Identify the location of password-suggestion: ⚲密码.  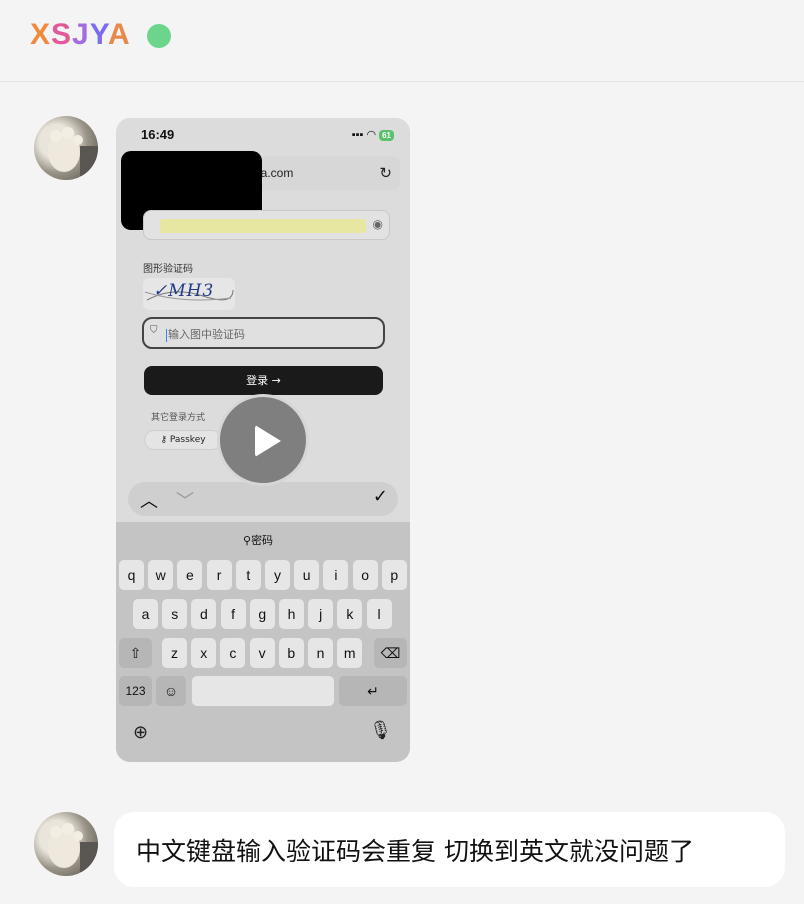
(258, 540).